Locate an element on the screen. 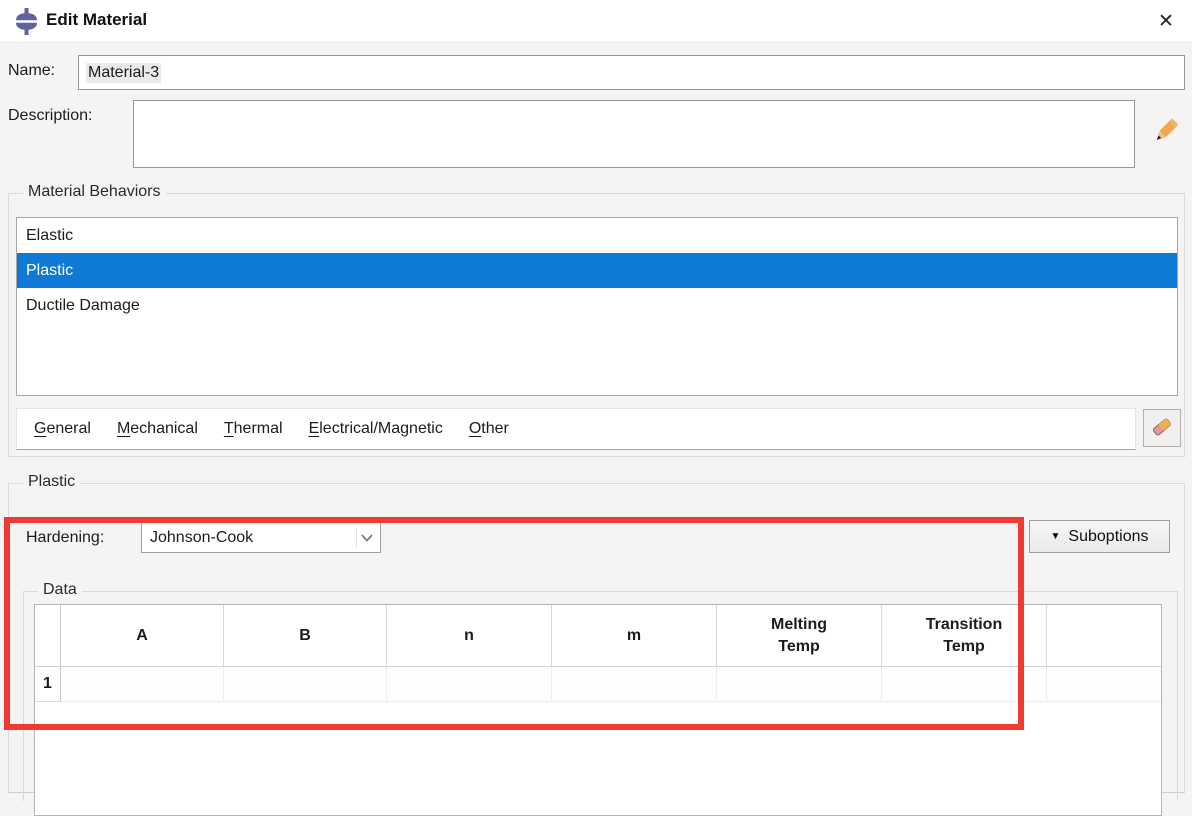 This screenshot has height=816, width=1192. table-header-row: A Bn m Melting Temp Transition Temp is located at coordinates (598, 636).